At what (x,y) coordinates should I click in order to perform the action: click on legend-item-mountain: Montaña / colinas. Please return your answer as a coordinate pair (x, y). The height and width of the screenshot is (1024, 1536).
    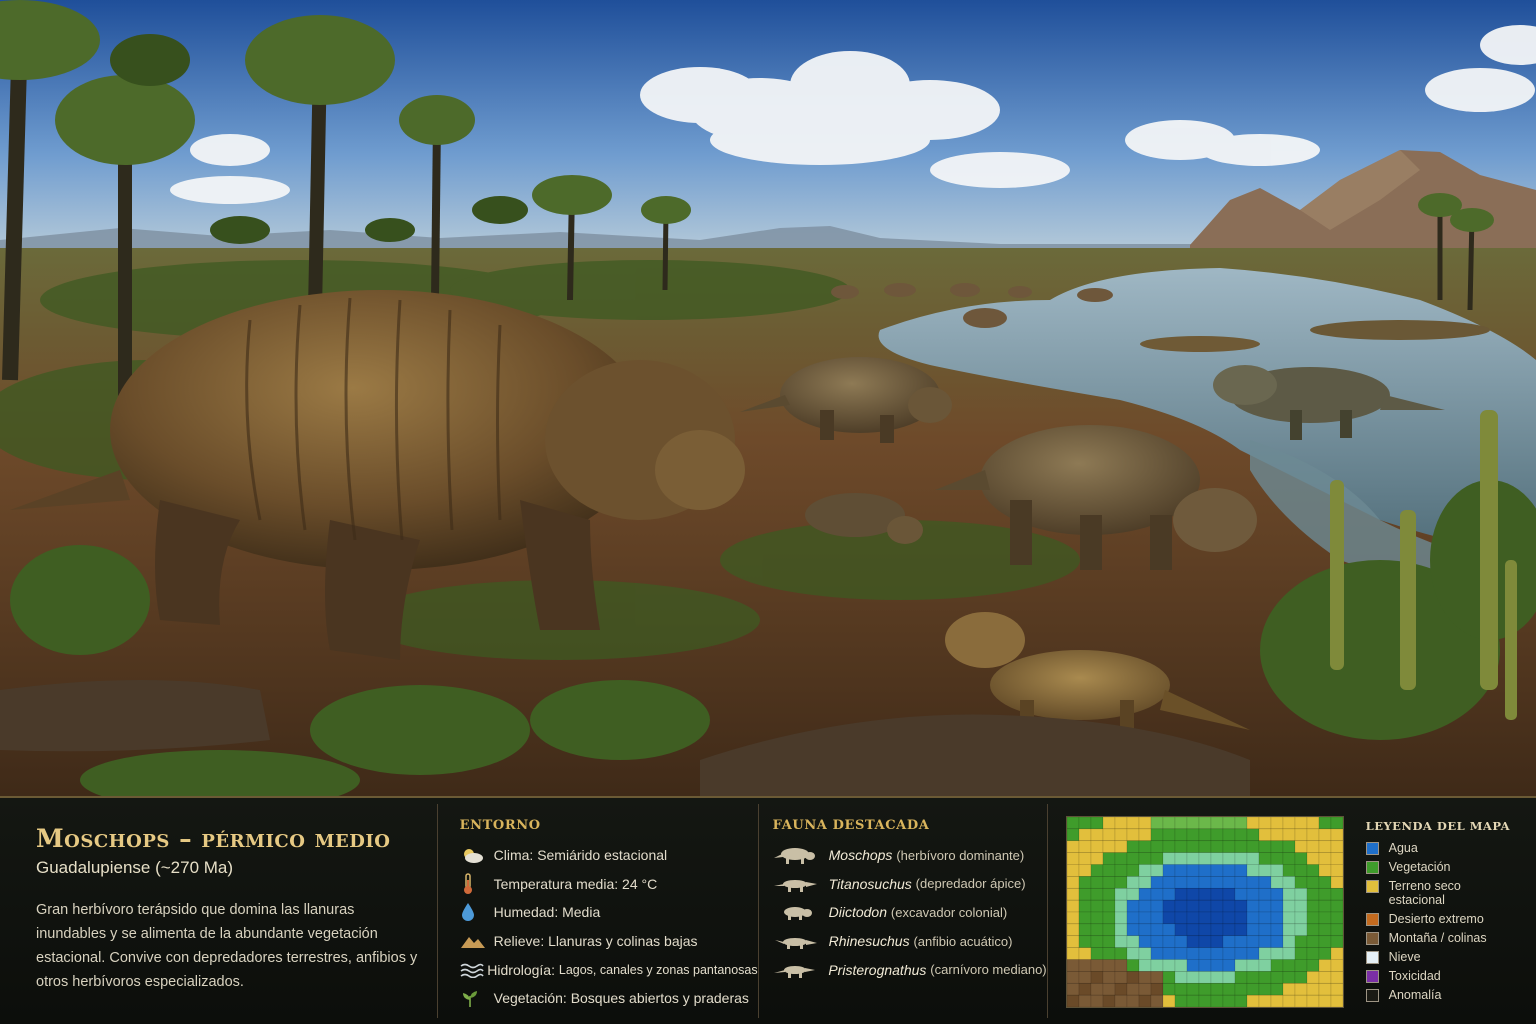
    Looking at the image, I should click on (1440, 938).